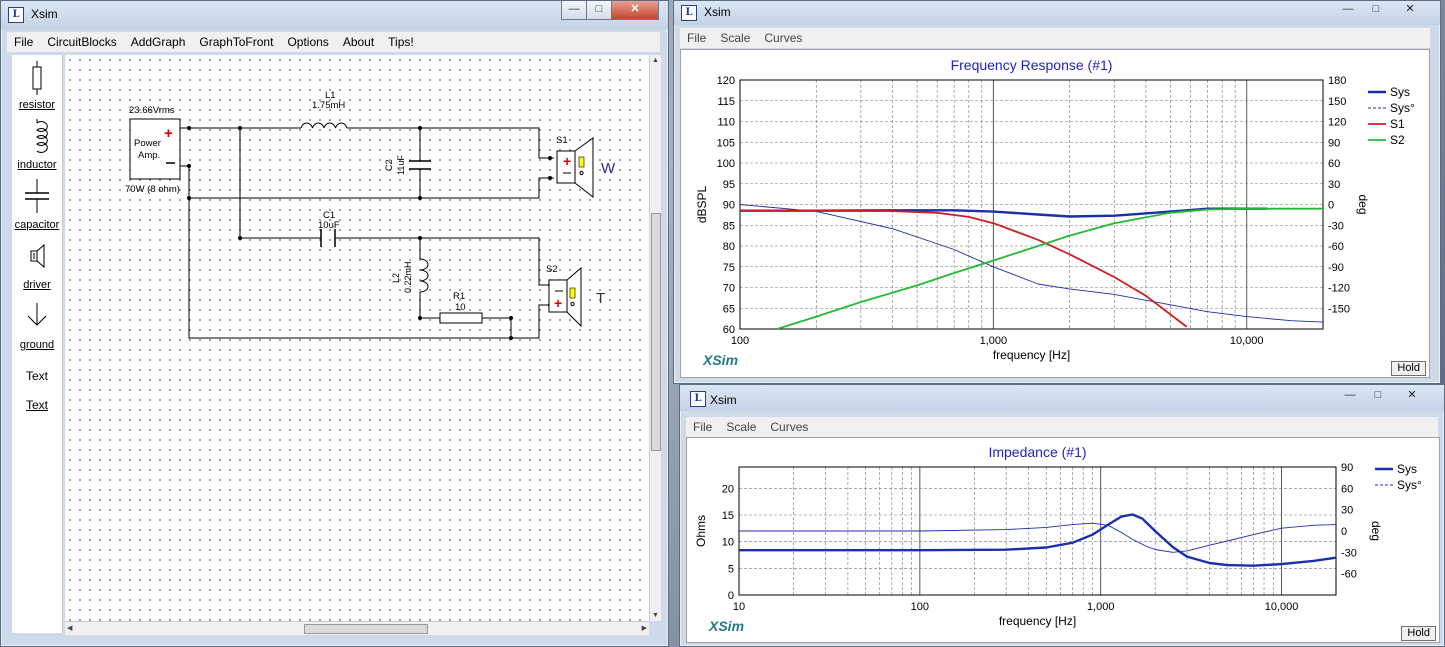 The image size is (1445, 647). What do you see at coordinates (358, 42) in the screenshot?
I see `menu-about: About` at bounding box center [358, 42].